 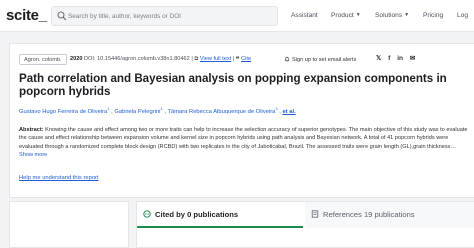 I want to click on side-panel, so click(x=69, y=224).